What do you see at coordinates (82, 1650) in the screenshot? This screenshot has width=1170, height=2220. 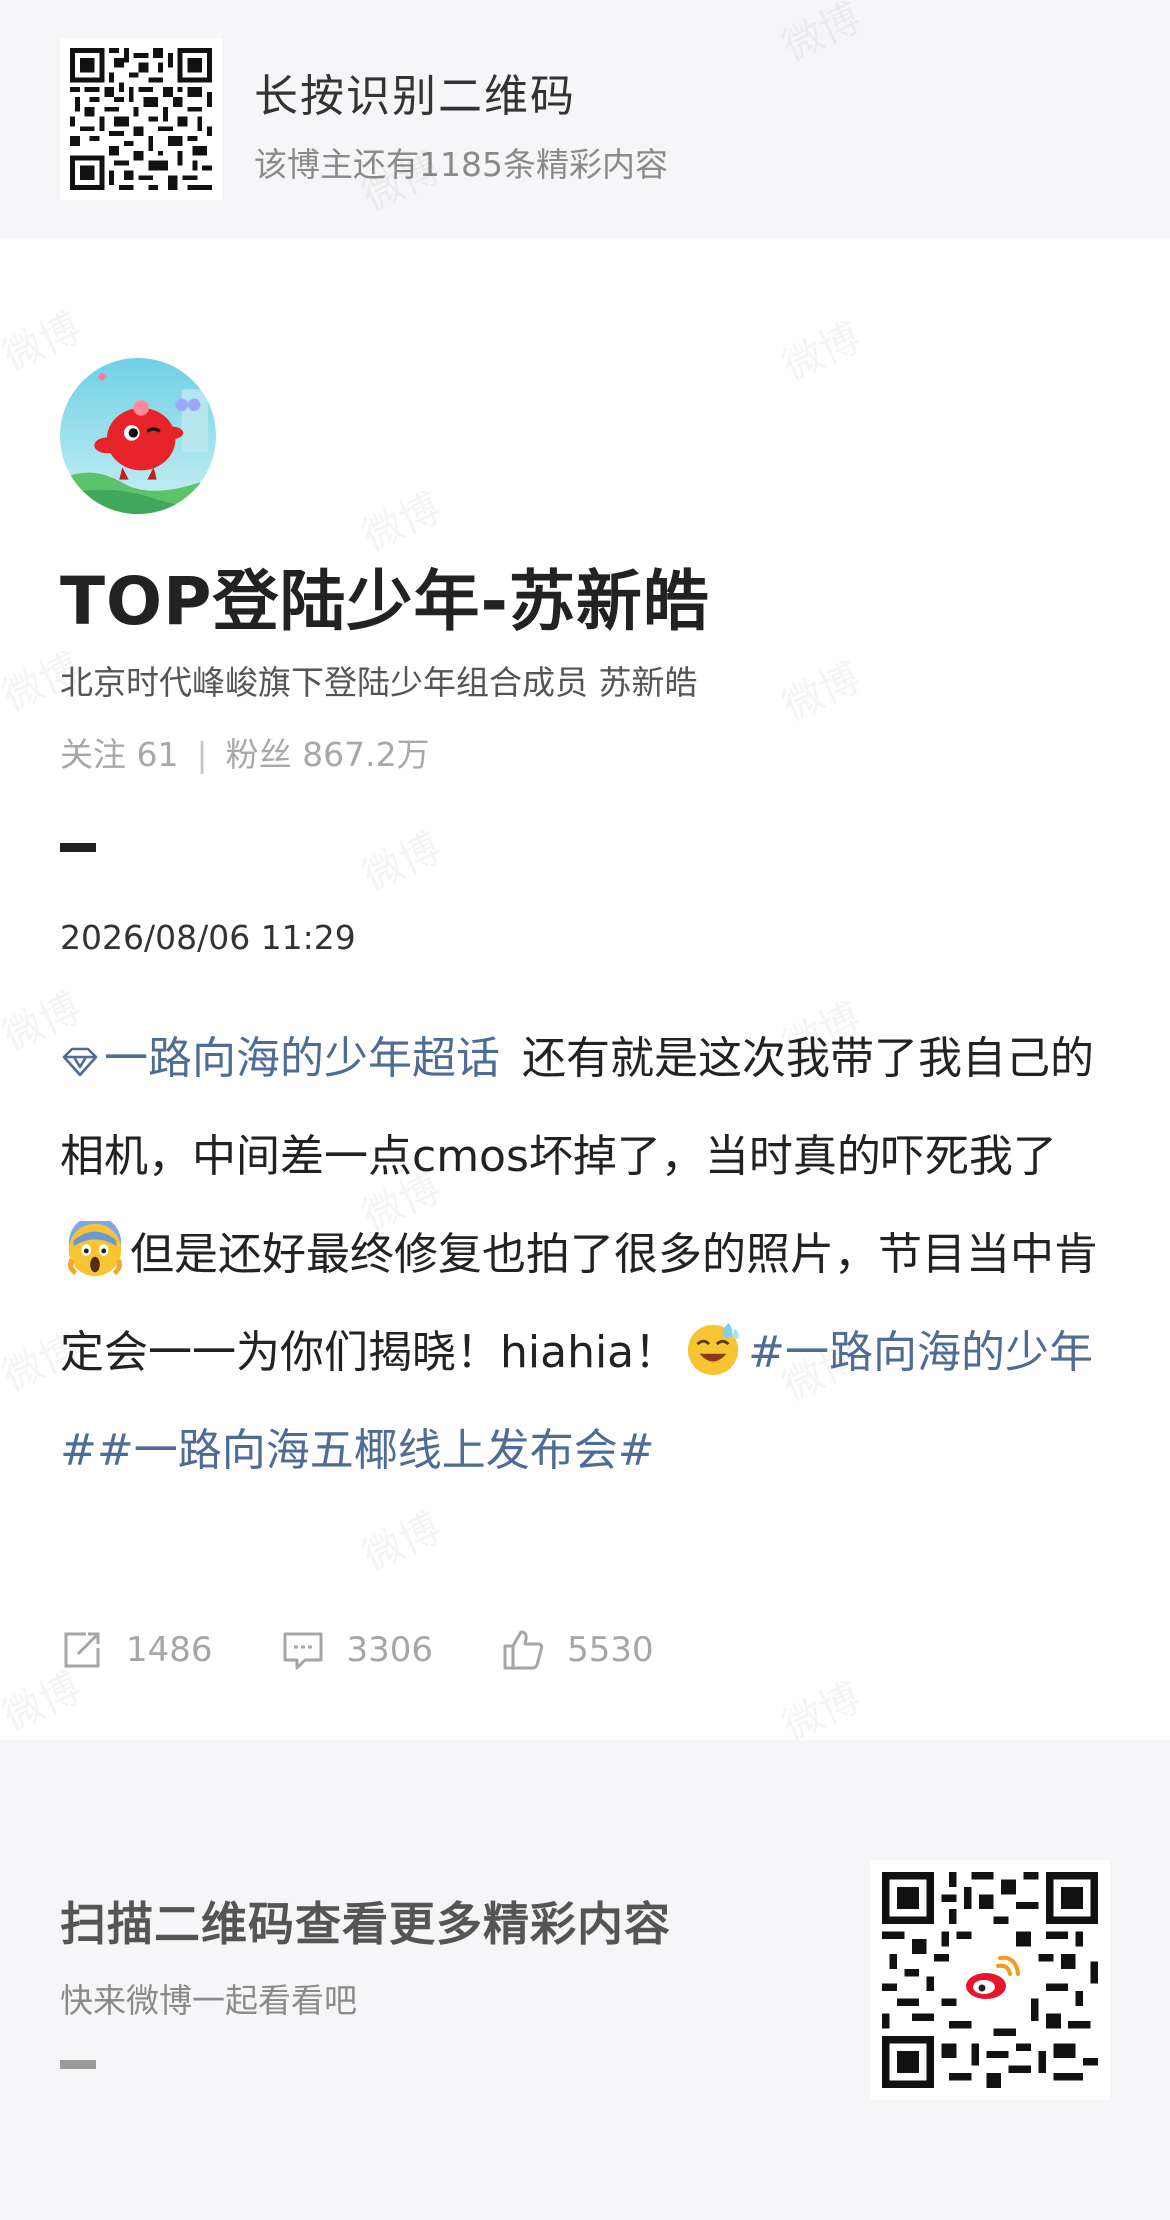 I see `repost-icon` at bounding box center [82, 1650].